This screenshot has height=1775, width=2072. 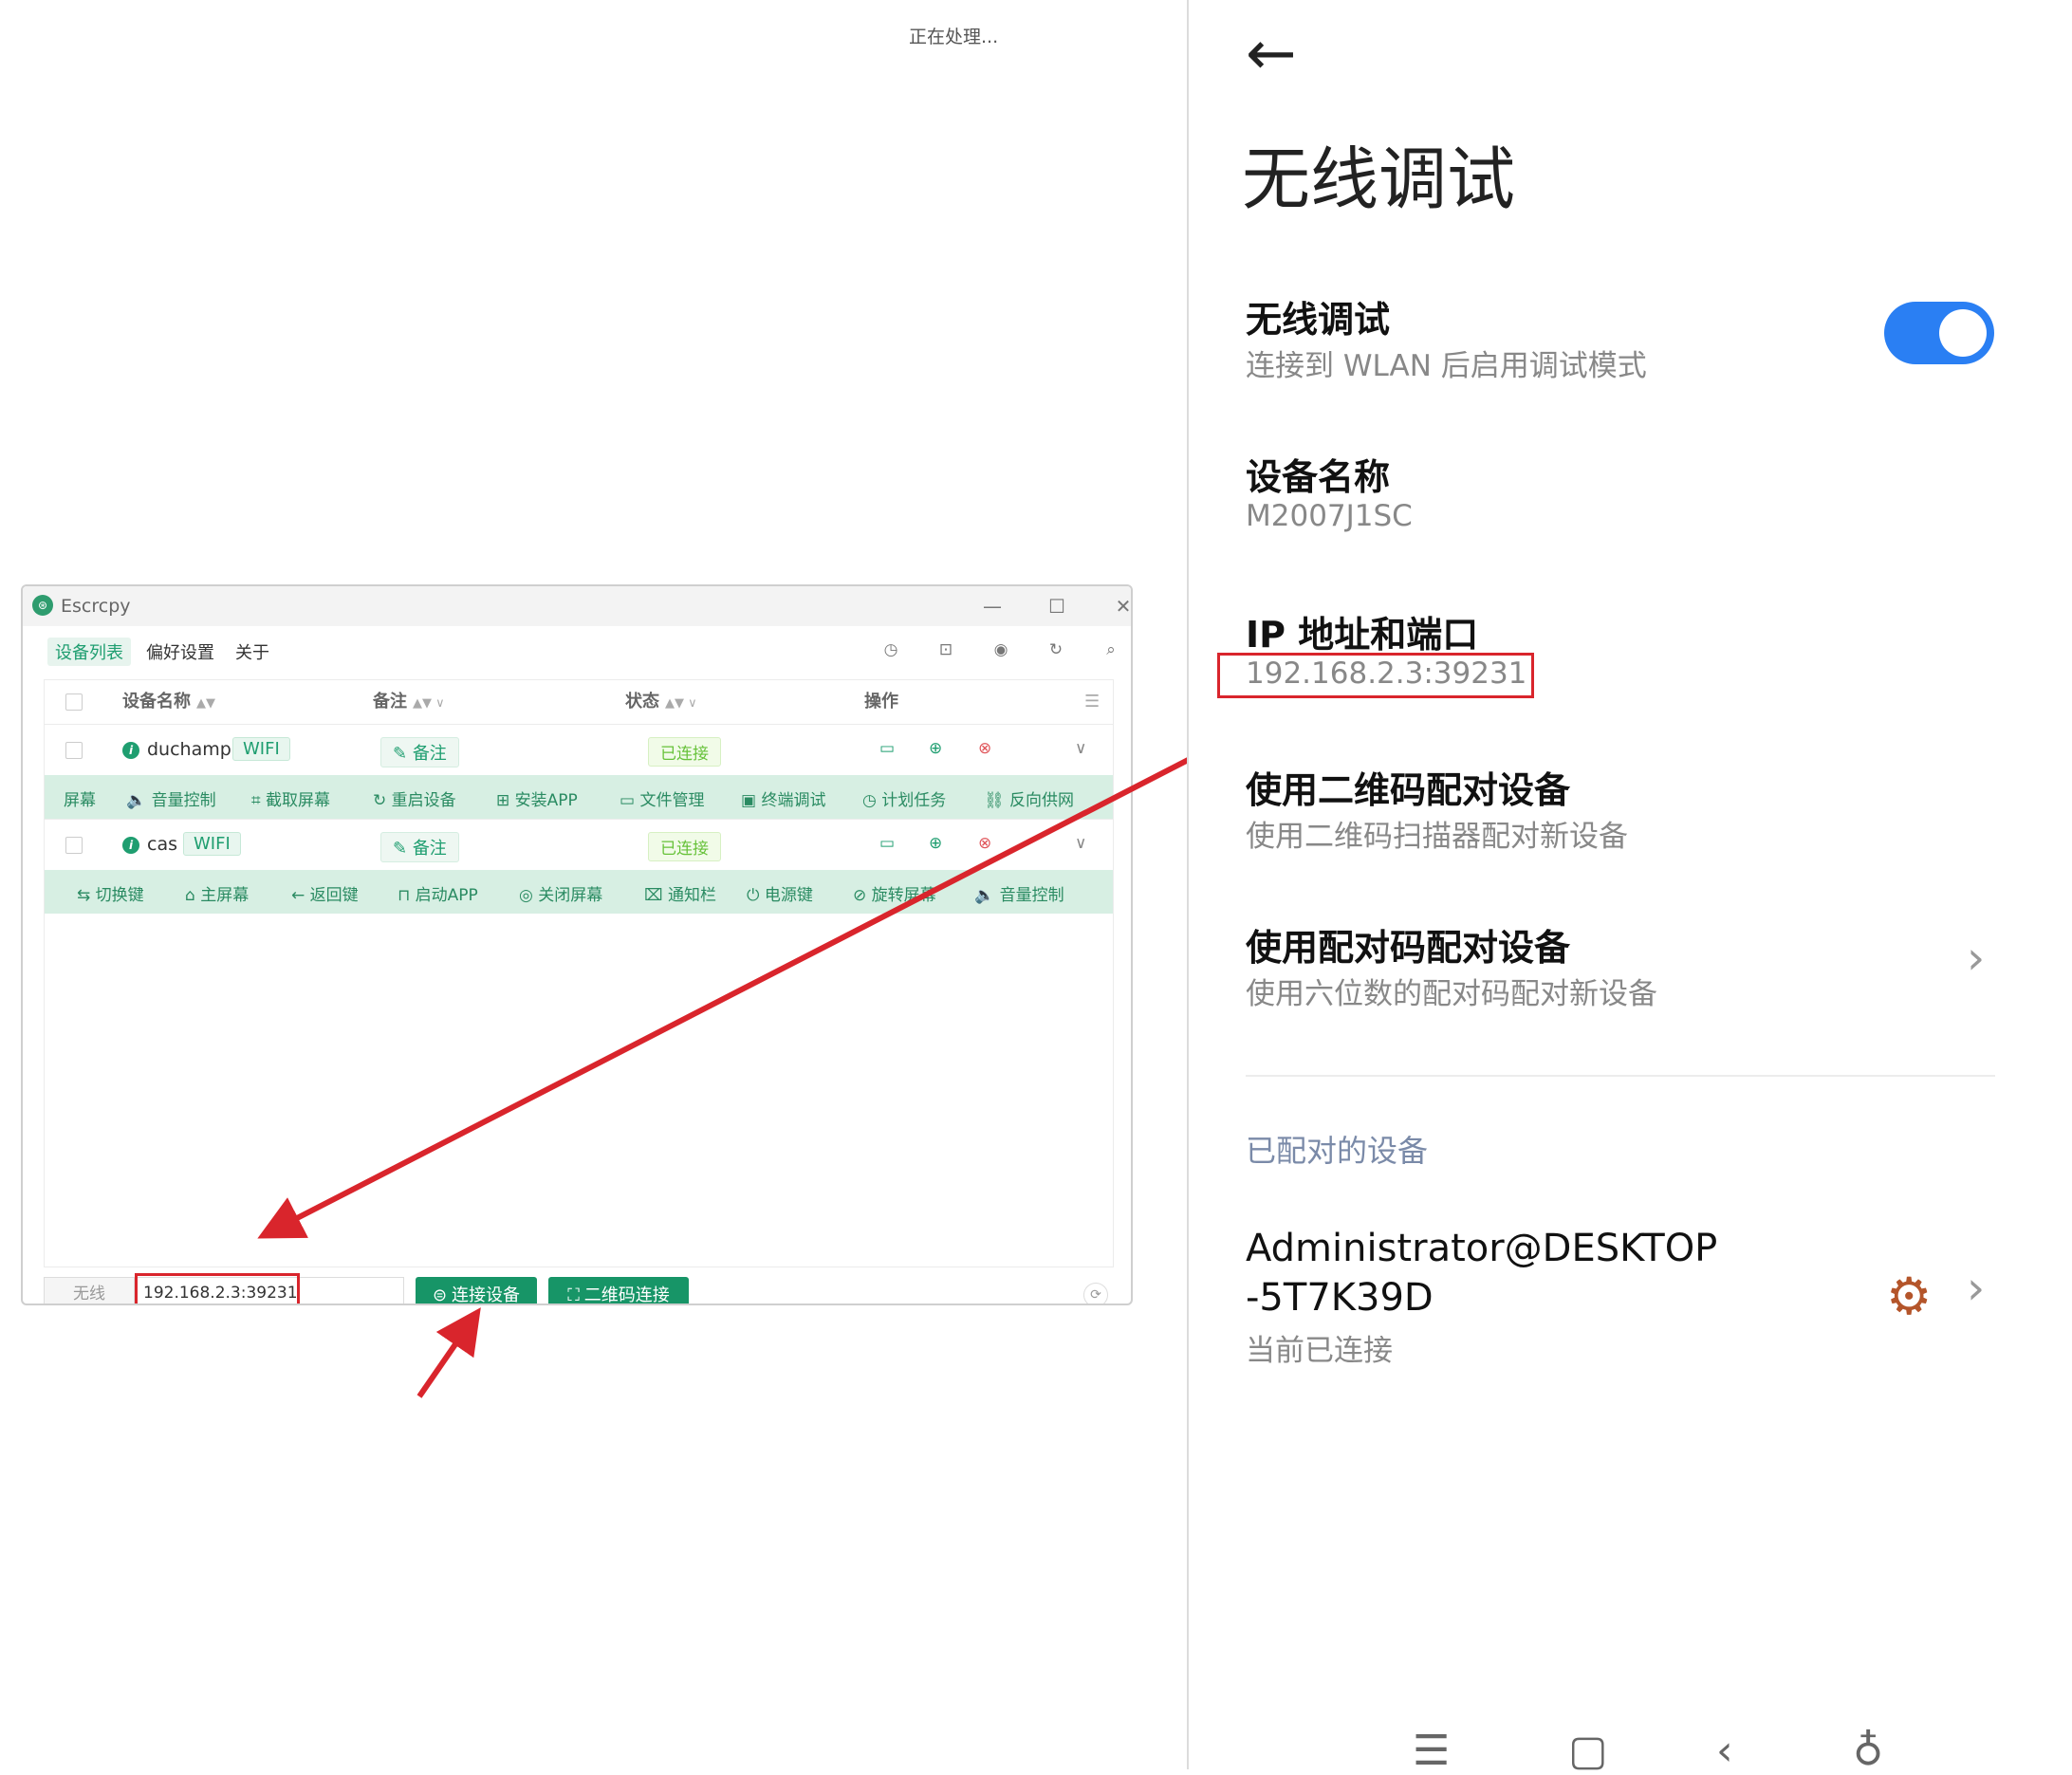 What do you see at coordinates (252, 652) in the screenshot?
I see `tab-about: 关于` at bounding box center [252, 652].